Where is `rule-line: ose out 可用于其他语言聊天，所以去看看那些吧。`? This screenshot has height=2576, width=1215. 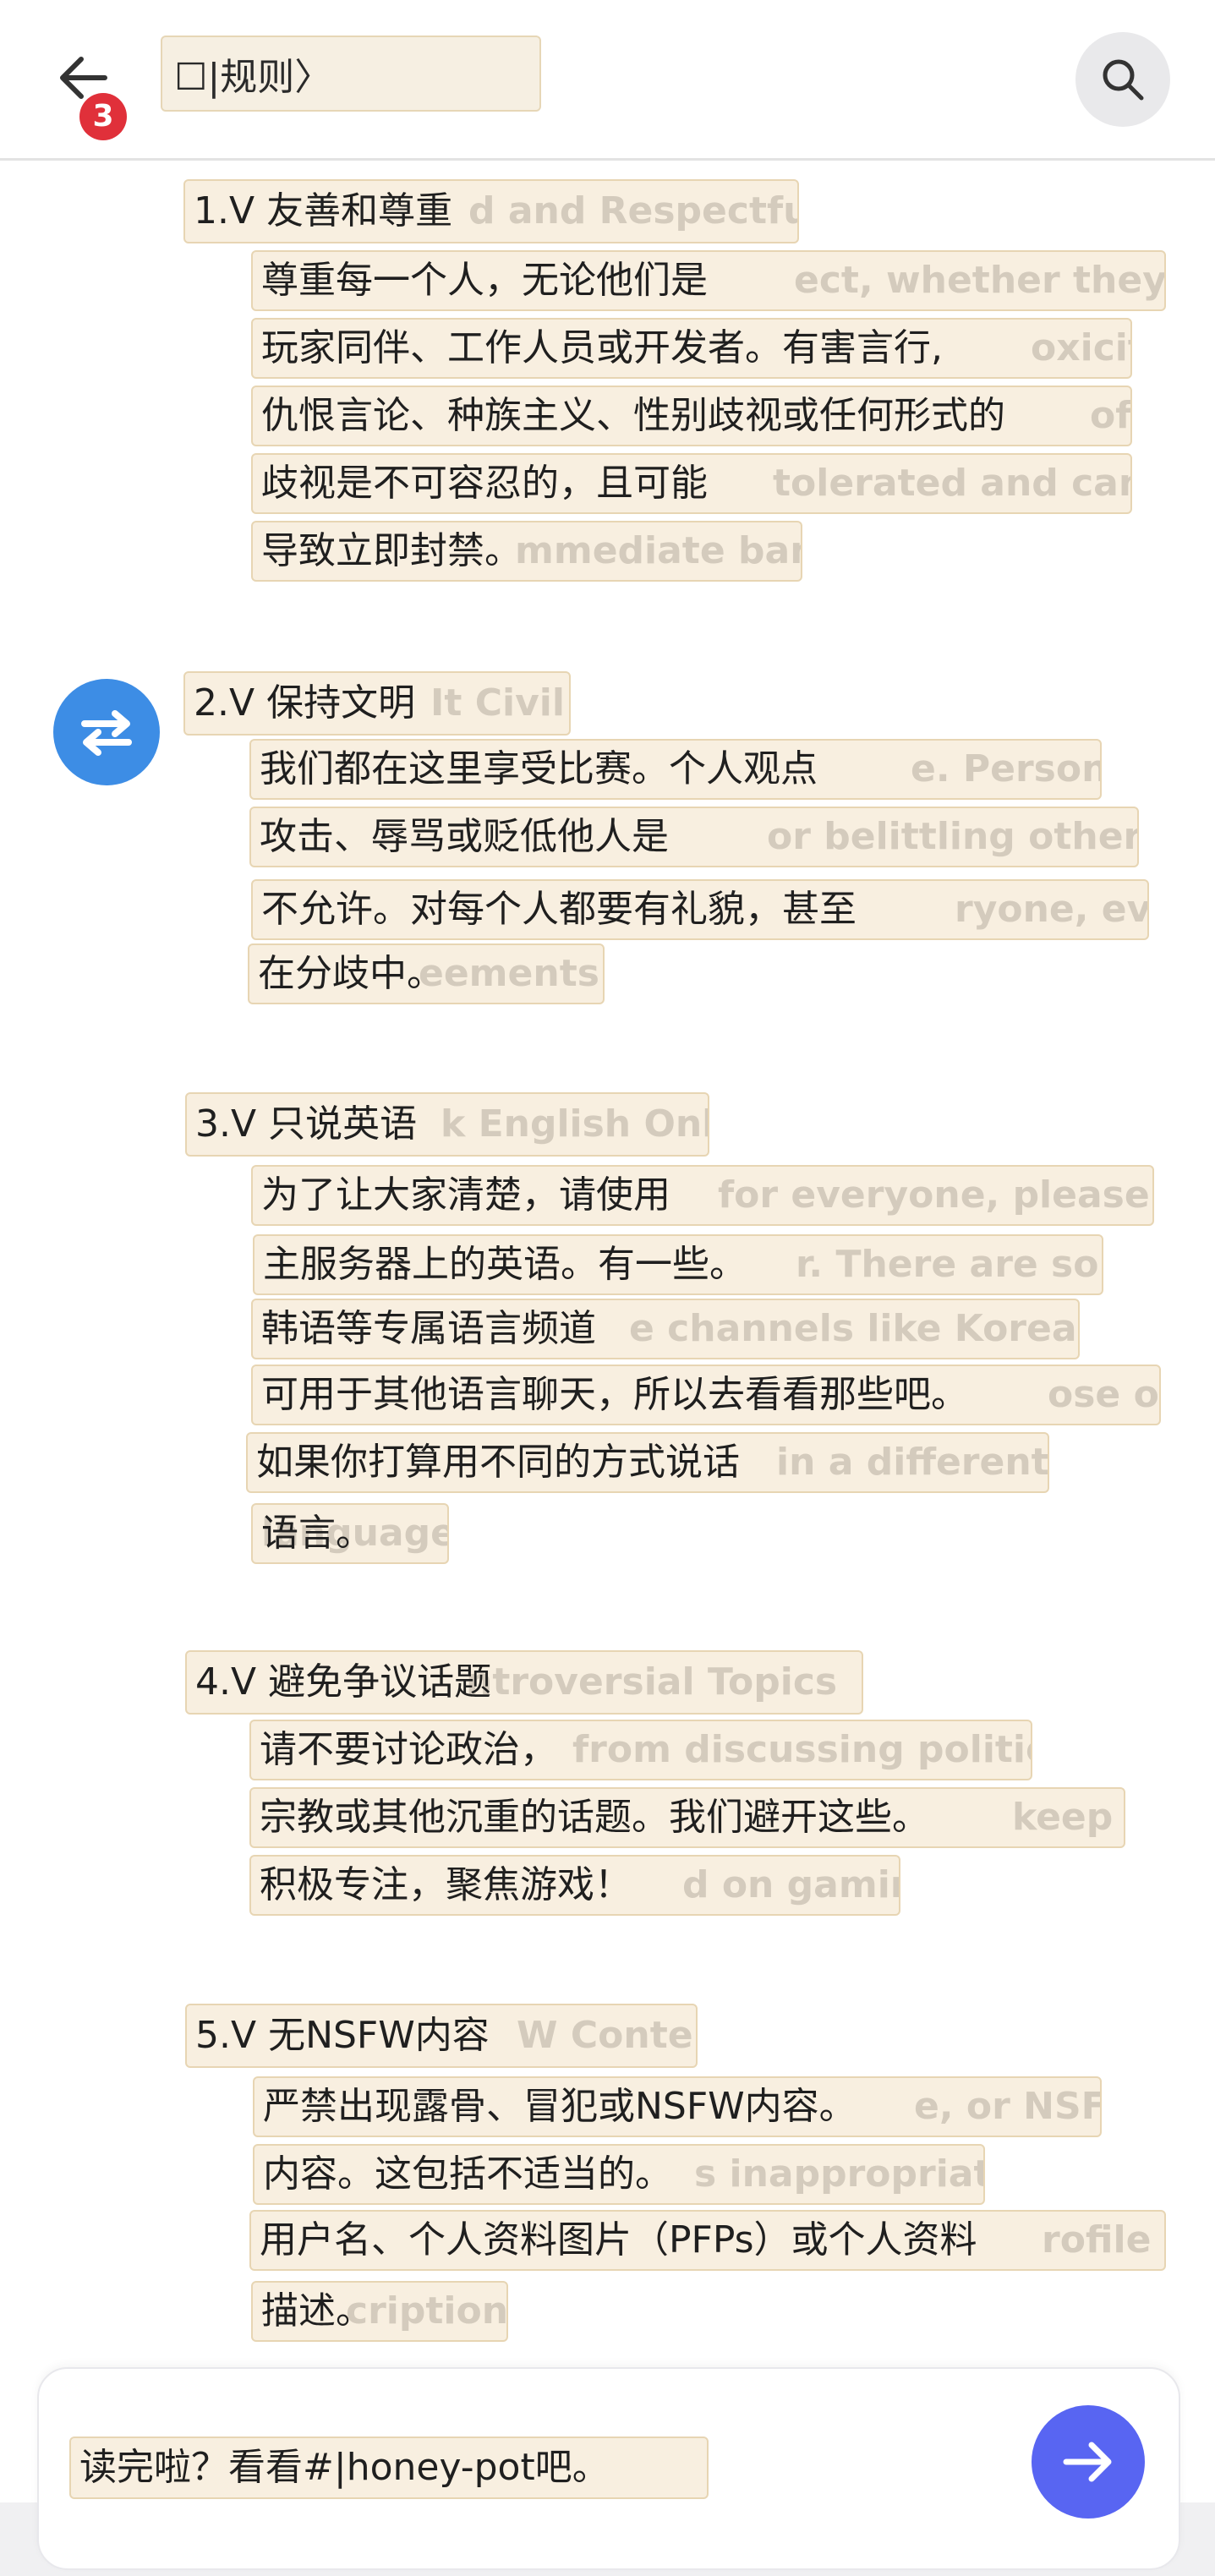 rule-line: ose out 可用于其他语言聊天，所以去看看那些吧。 is located at coordinates (706, 1395).